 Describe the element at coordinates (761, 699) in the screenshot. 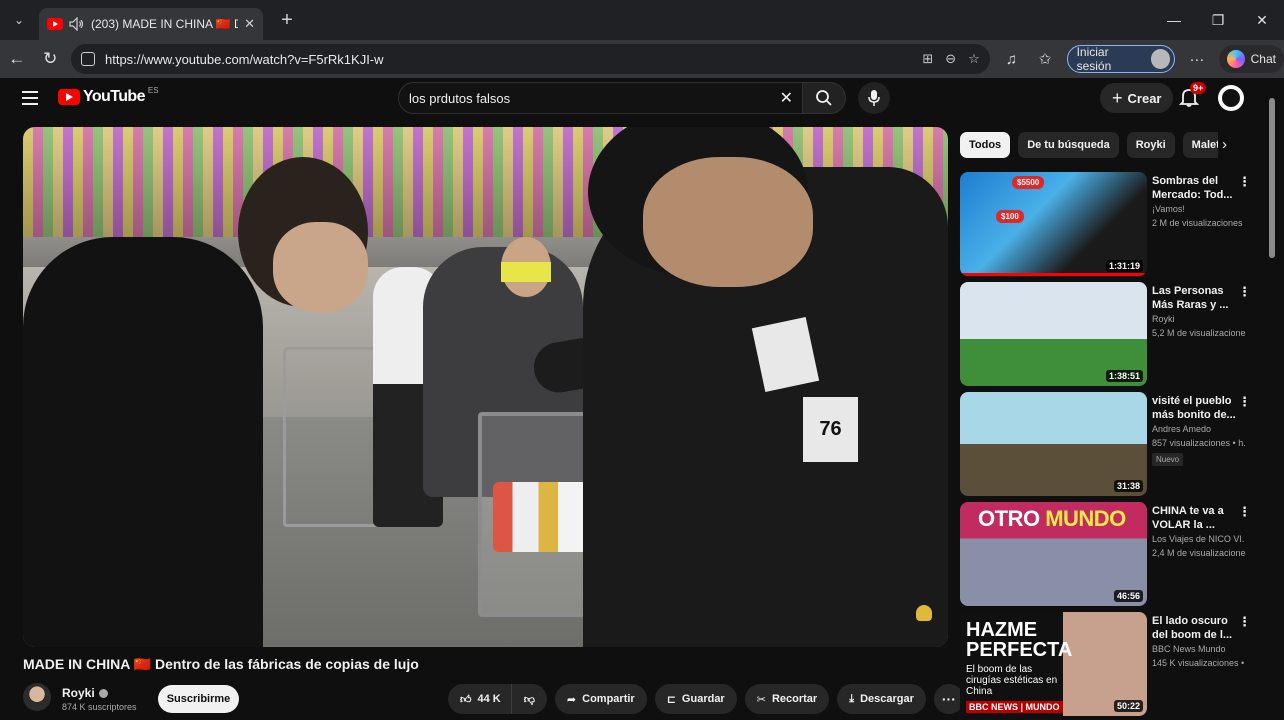

I see `scissors-icon: ✂` at that location.